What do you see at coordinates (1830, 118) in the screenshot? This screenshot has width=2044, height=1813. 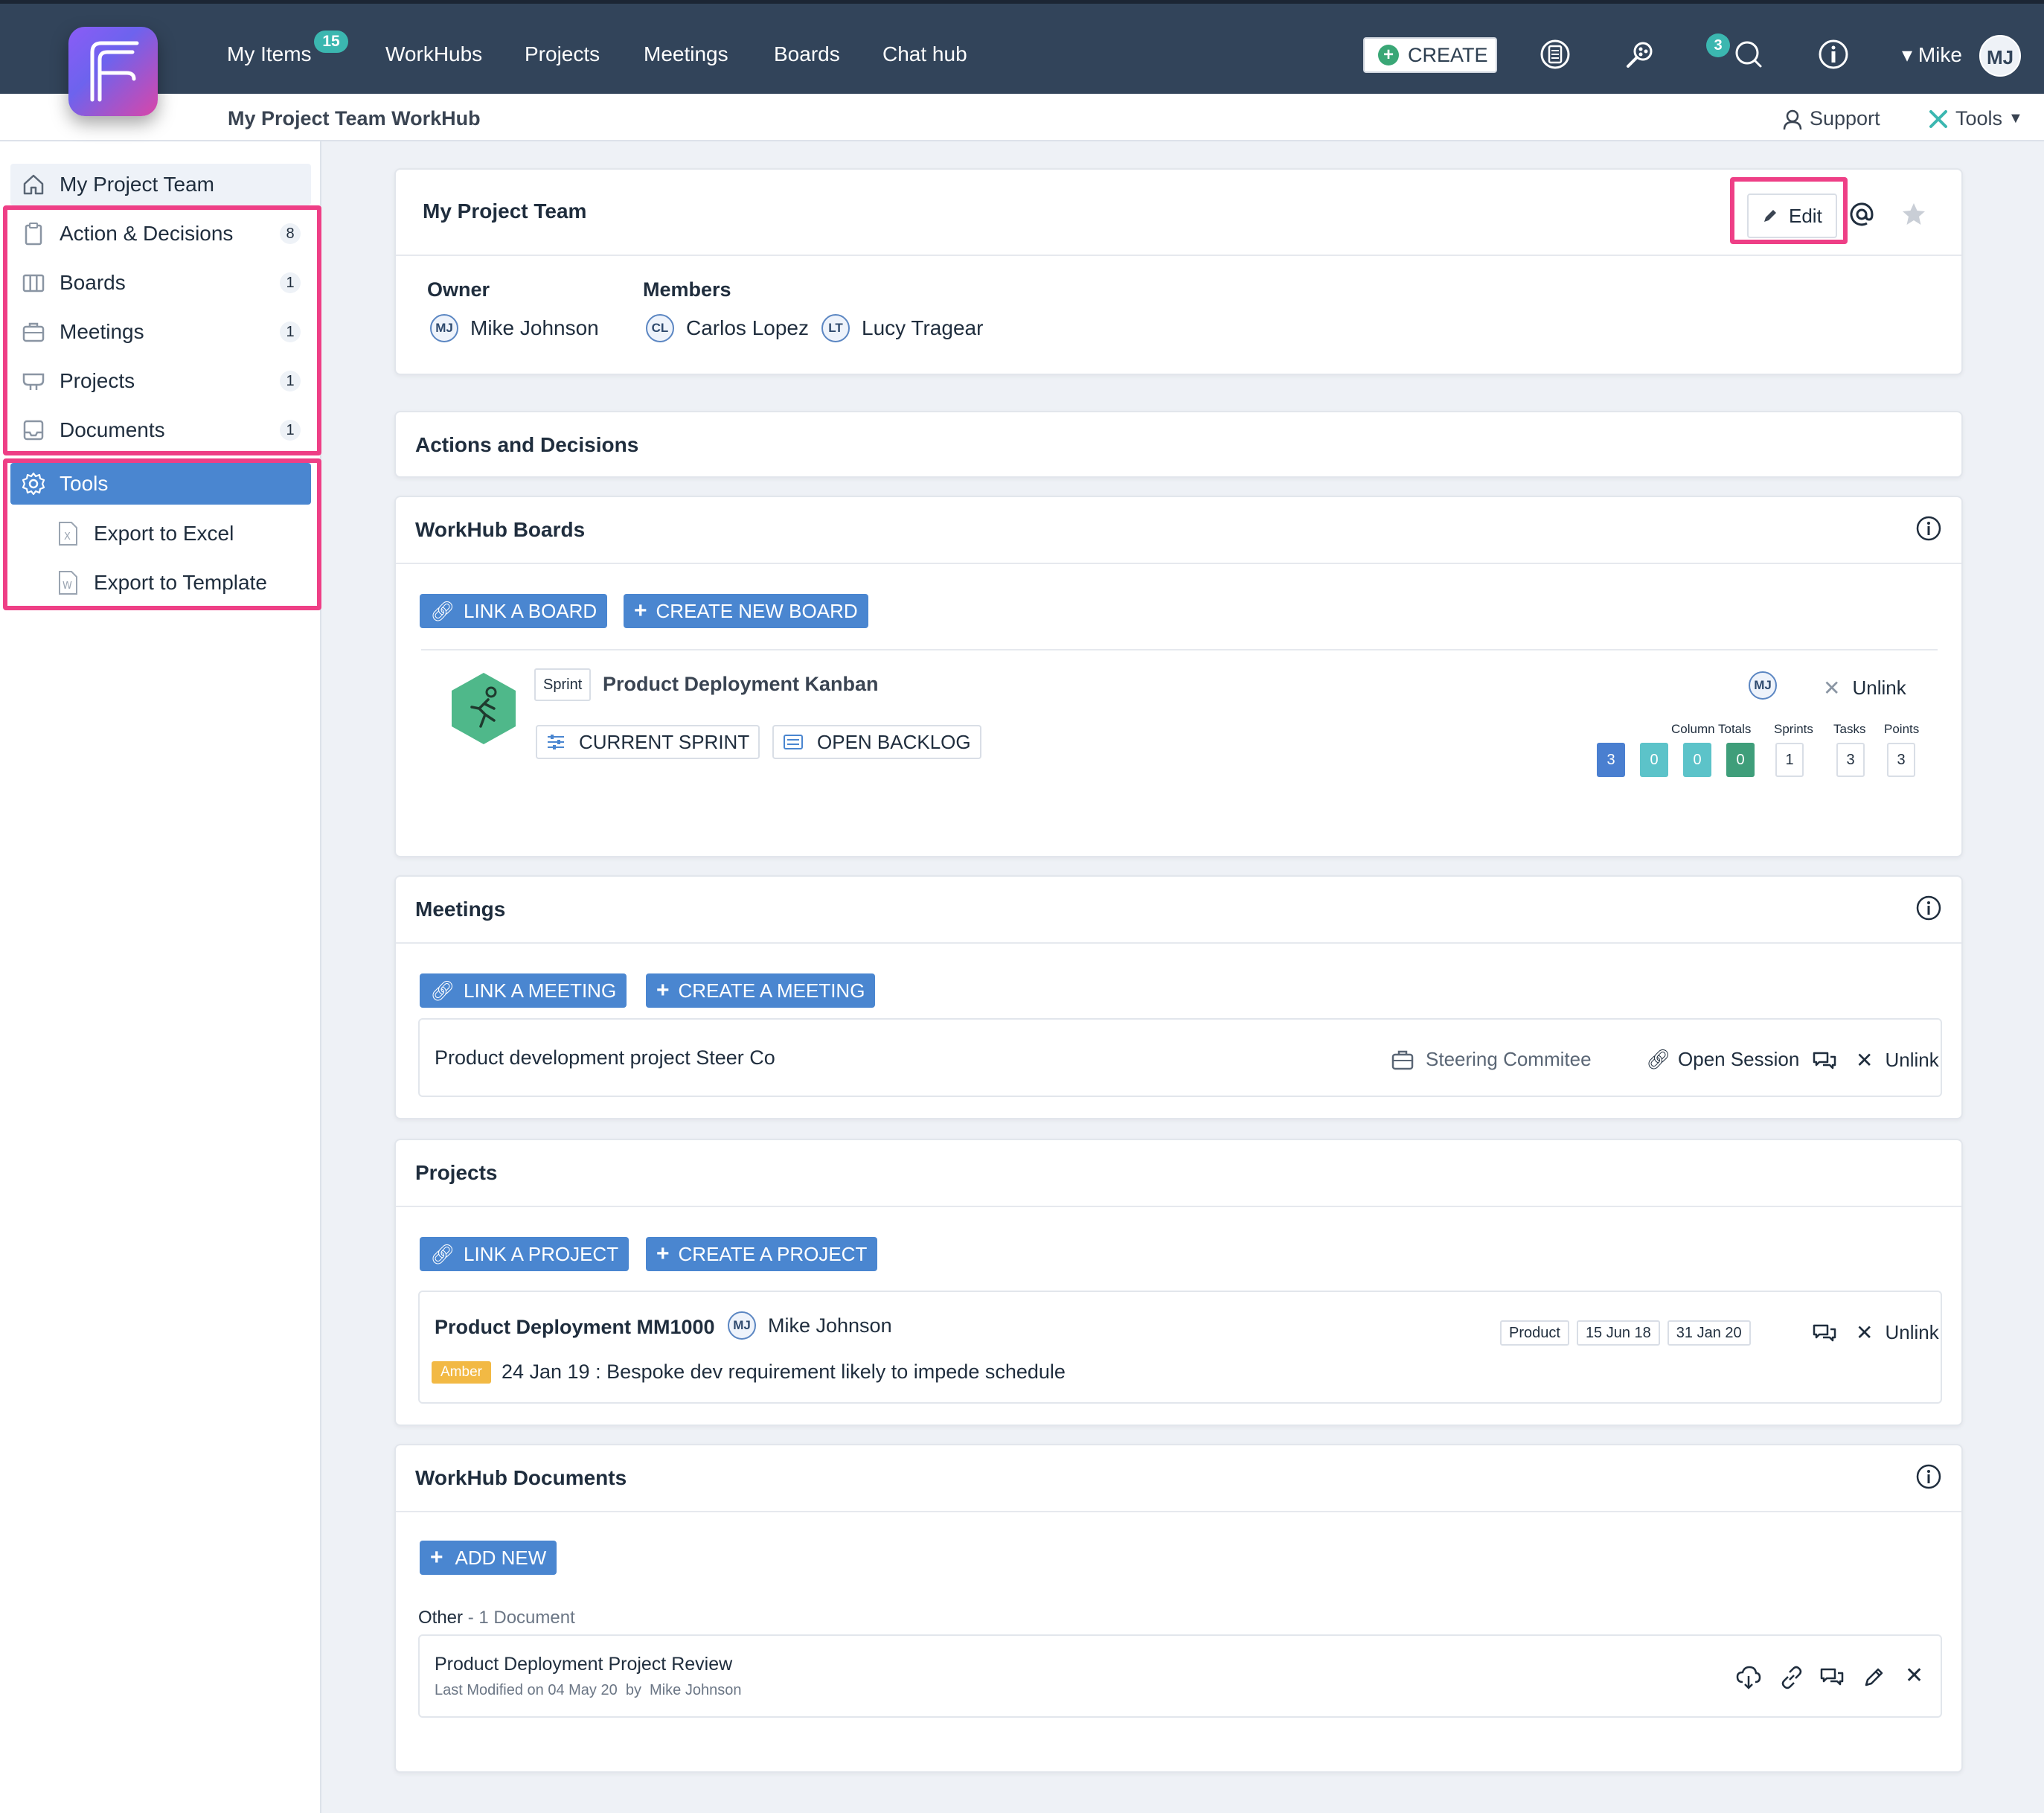 I see `support-link: Support` at bounding box center [1830, 118].